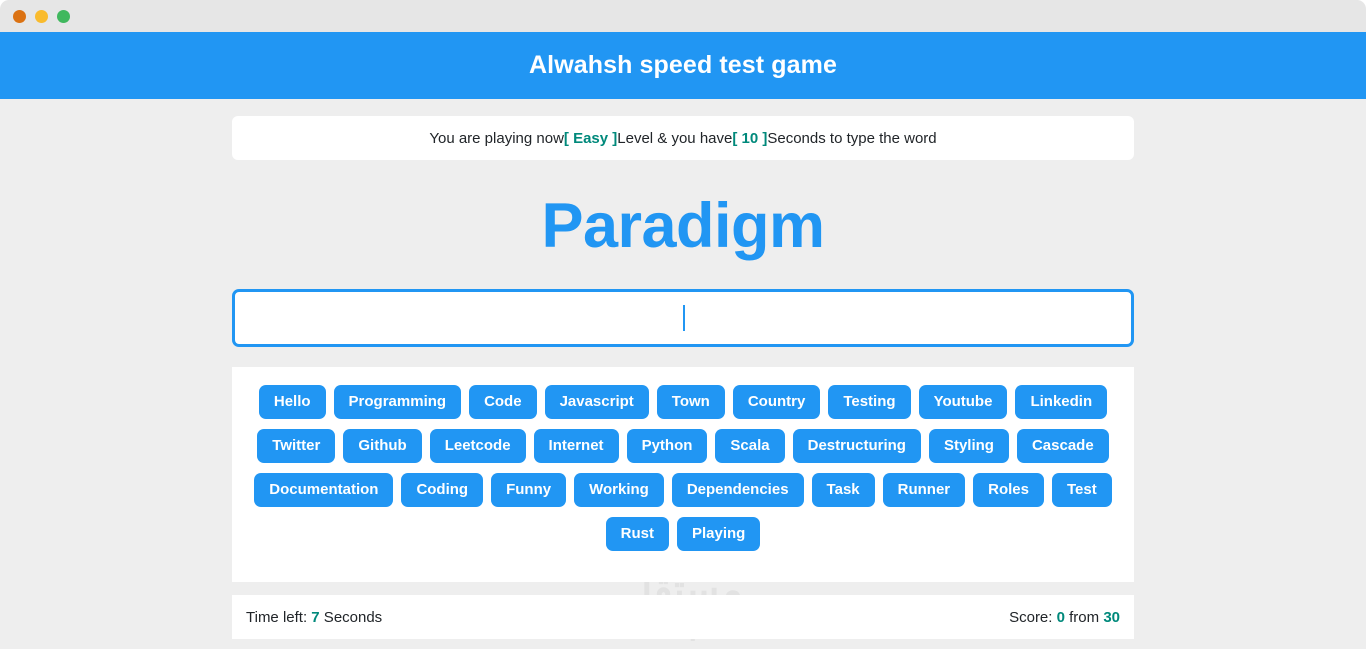  I want to click on app-header: Alwahsh speed test game, so click(683, 65).